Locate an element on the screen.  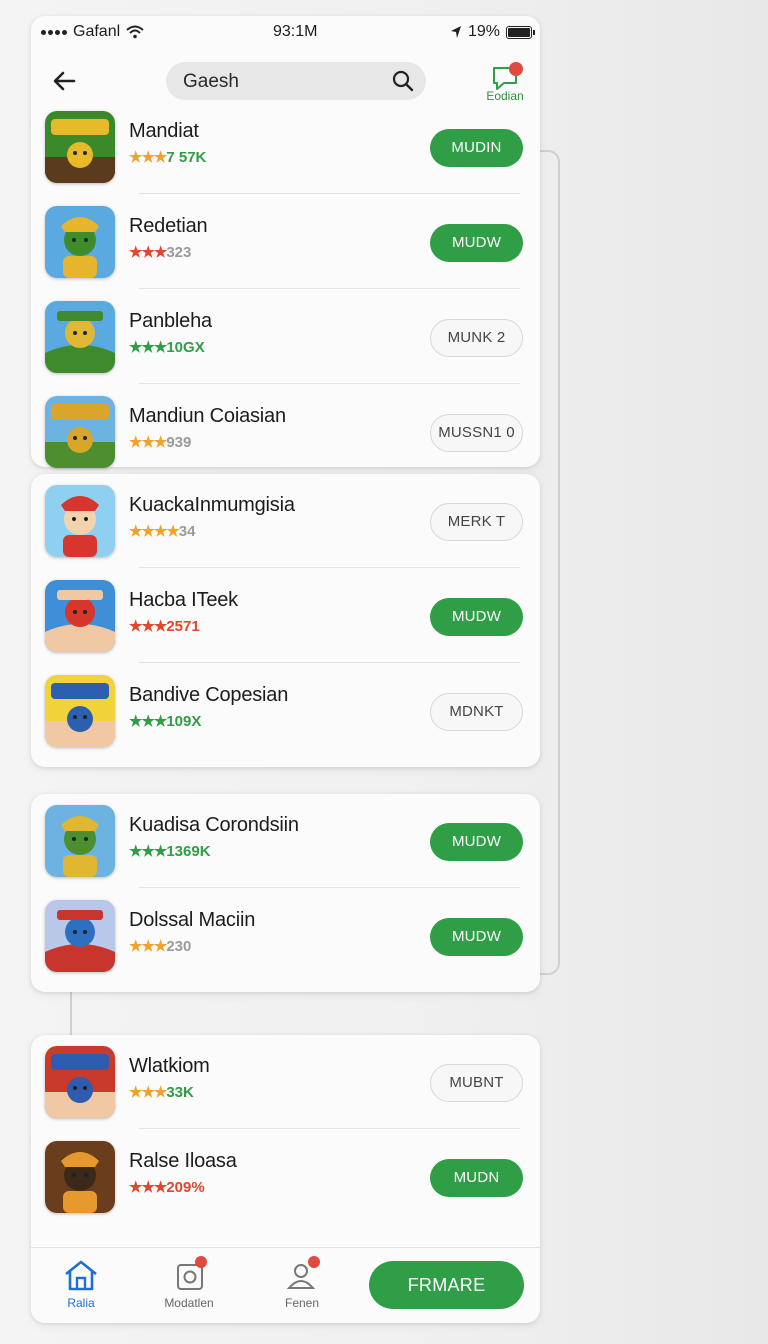
app-name: Mandiun Coiasian is located at coordinates (207, 416).